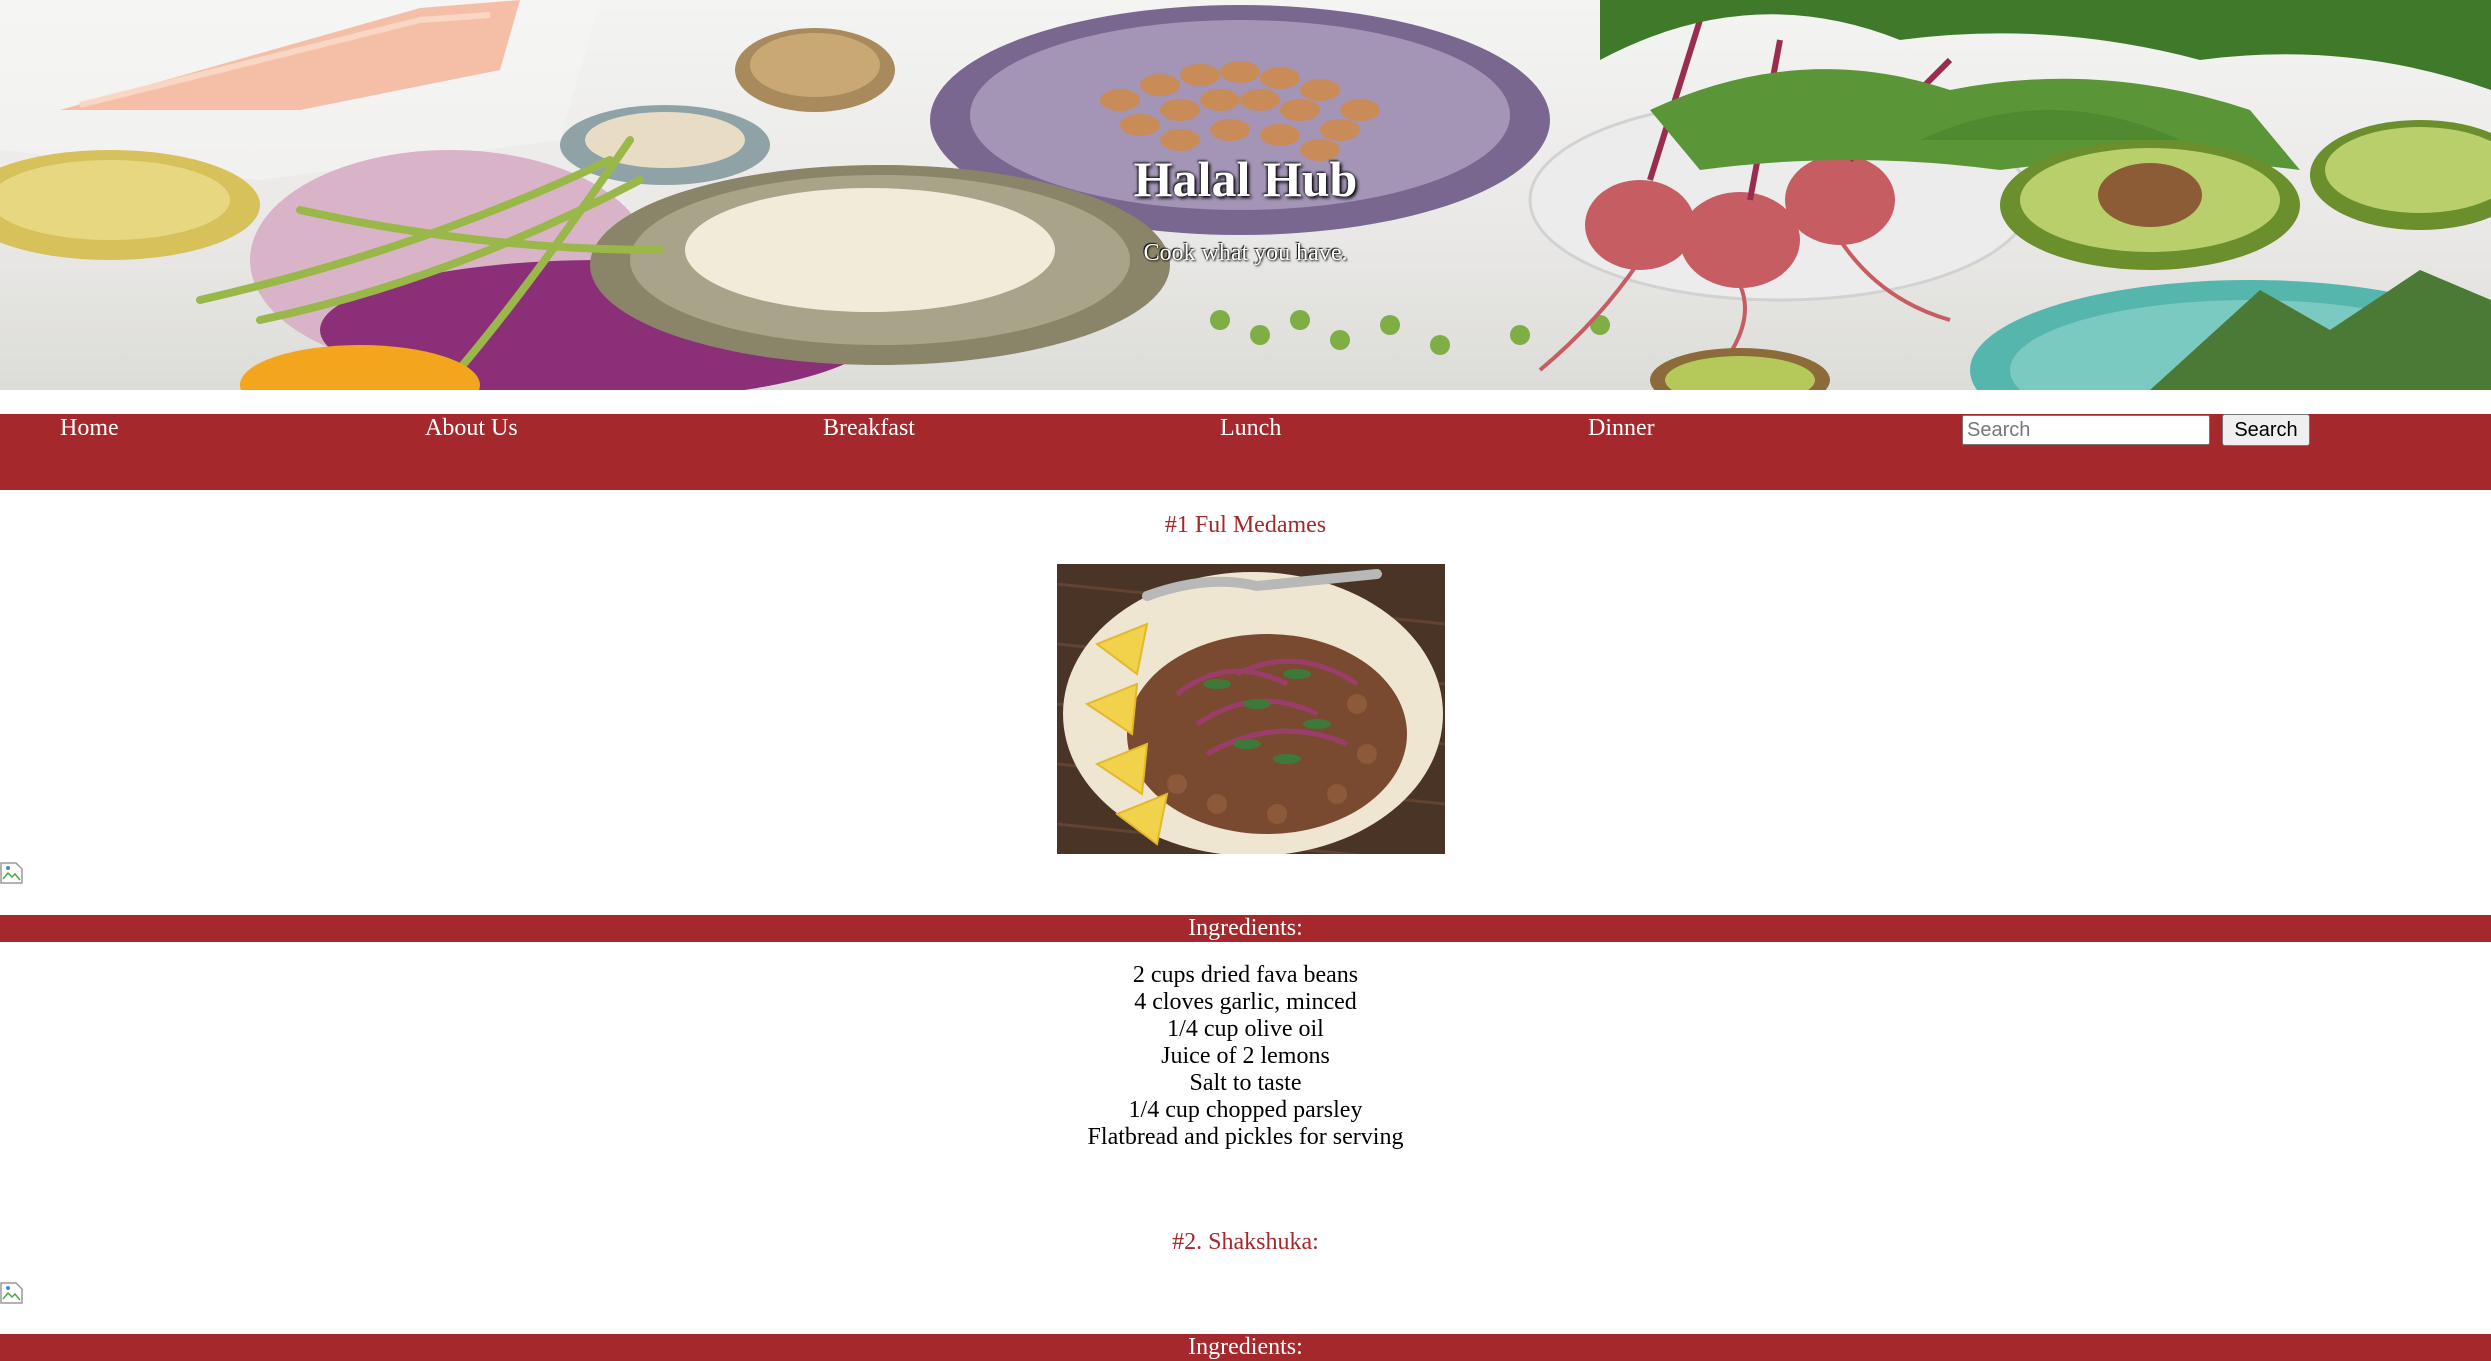 The height and width of the screenshot is (1361, 2491). Describe the element at coordinates (869, 428) in the screenshot. I see `nav-breakfast-link: Breakfast` at that location.